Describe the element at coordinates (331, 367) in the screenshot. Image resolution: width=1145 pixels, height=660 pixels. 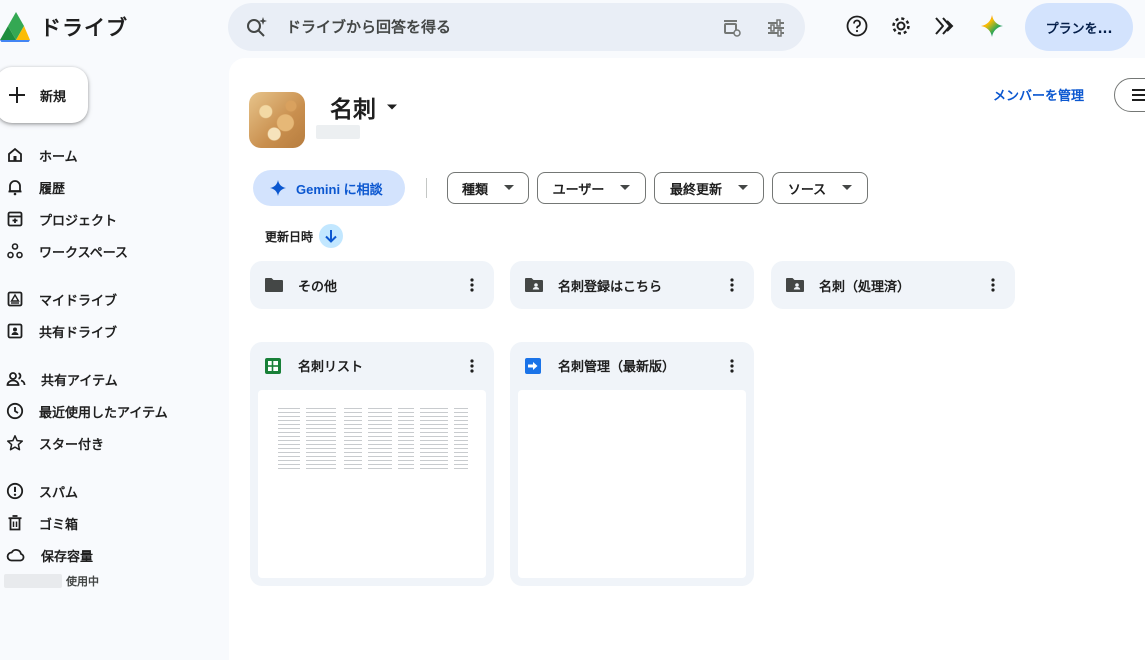
I see `file-name: 名刺リスト` at that location.